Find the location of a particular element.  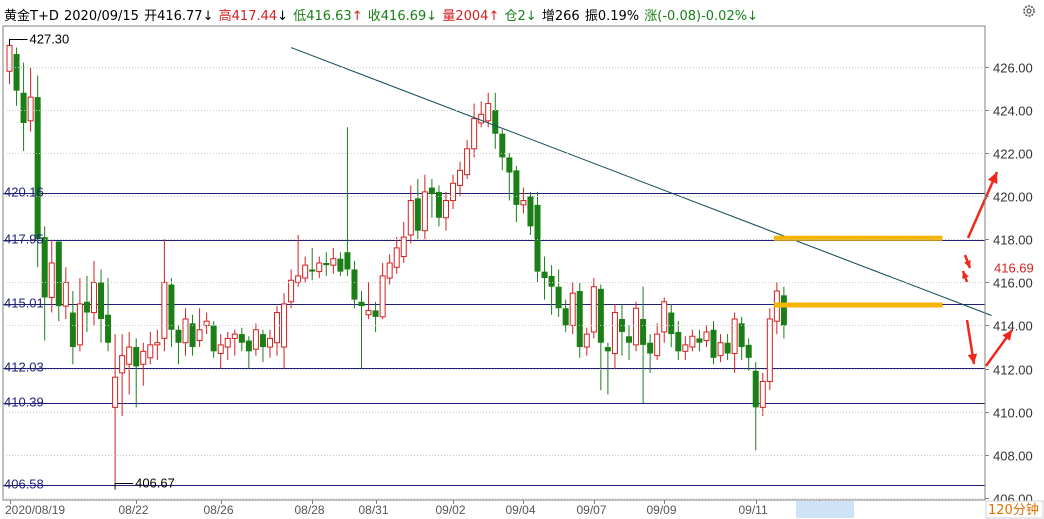

small-down-arrow is located at coordinates (967, 261).